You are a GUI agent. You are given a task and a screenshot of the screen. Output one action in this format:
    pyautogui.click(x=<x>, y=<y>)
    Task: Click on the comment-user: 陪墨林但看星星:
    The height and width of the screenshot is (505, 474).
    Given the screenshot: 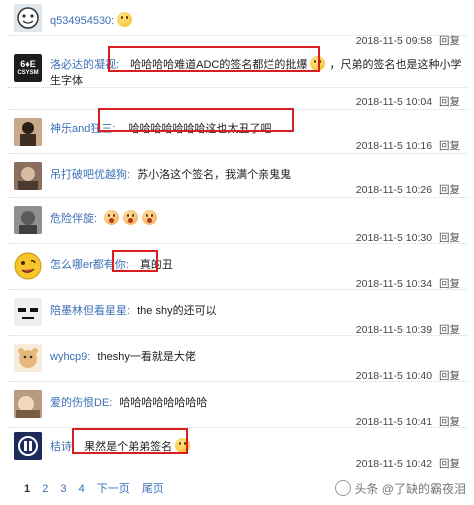 What is the action you would take?
    pyautogui.click(x=90, y=311)
    